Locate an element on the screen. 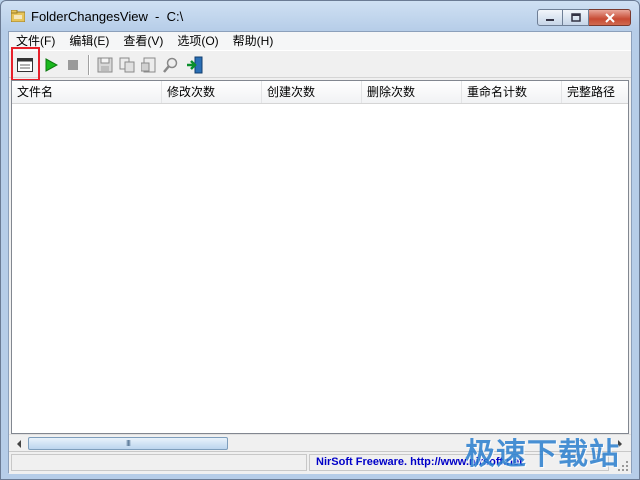 Image resolution: width=640 pixels, height=480 pixels. maximize-icon is located at coordinates (575, 17).